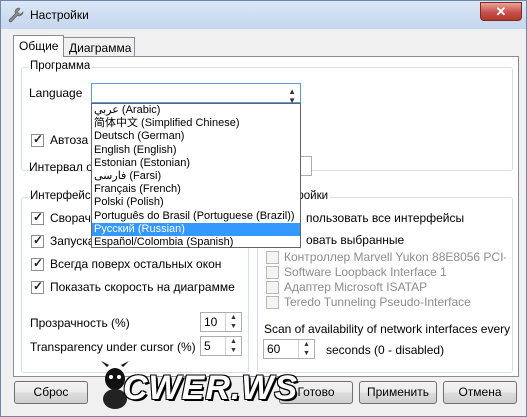  Describe the element at coordinates (69, 140) in the screenshot. I see `autostart-label: Автоза` at that location.